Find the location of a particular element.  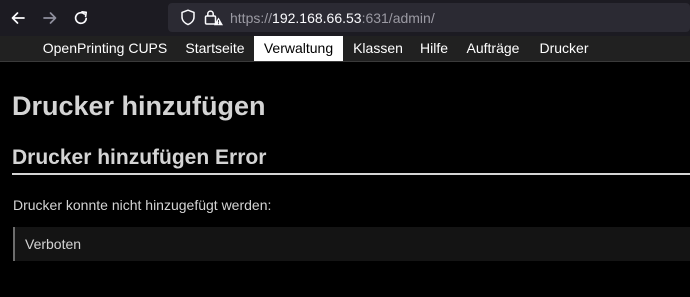

forward-button is located at coordinates (50, 18).